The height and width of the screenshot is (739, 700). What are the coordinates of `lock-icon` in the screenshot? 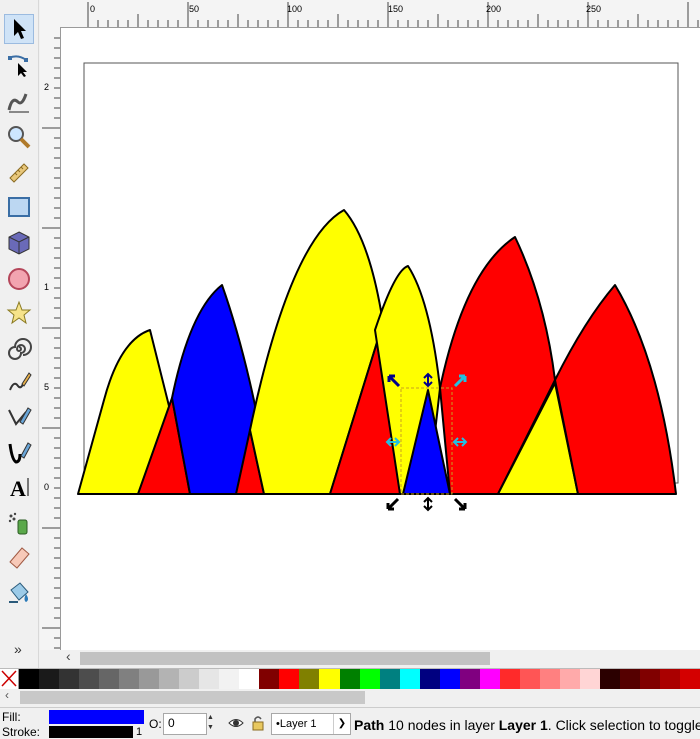 It's located at (258, 723).